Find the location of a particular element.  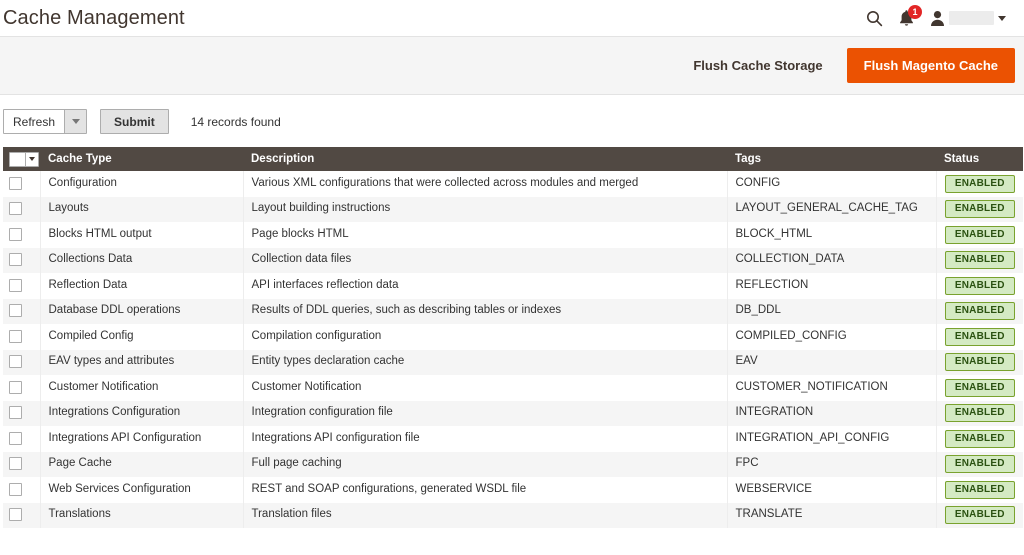

description-cell: Integration configuration file is located at coordinates (485, 413).